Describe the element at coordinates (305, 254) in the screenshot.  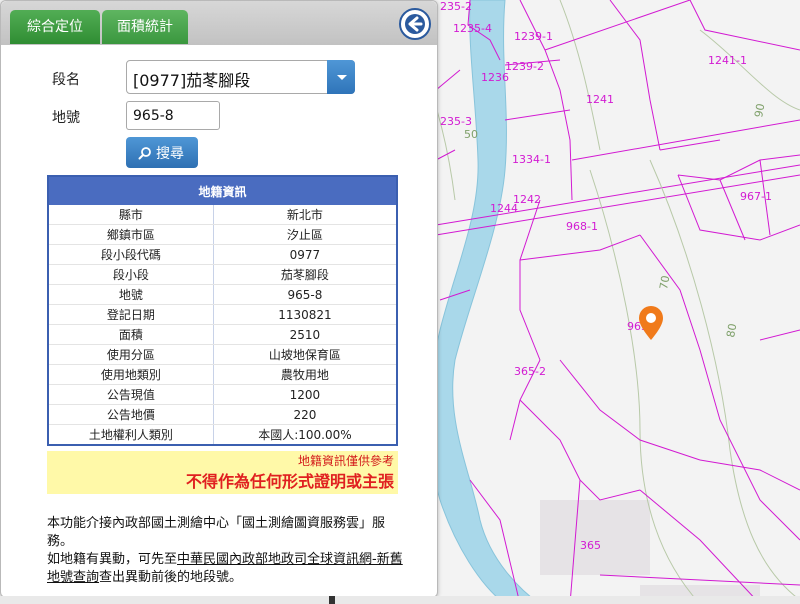
I see `row-value: 0977` at that location.